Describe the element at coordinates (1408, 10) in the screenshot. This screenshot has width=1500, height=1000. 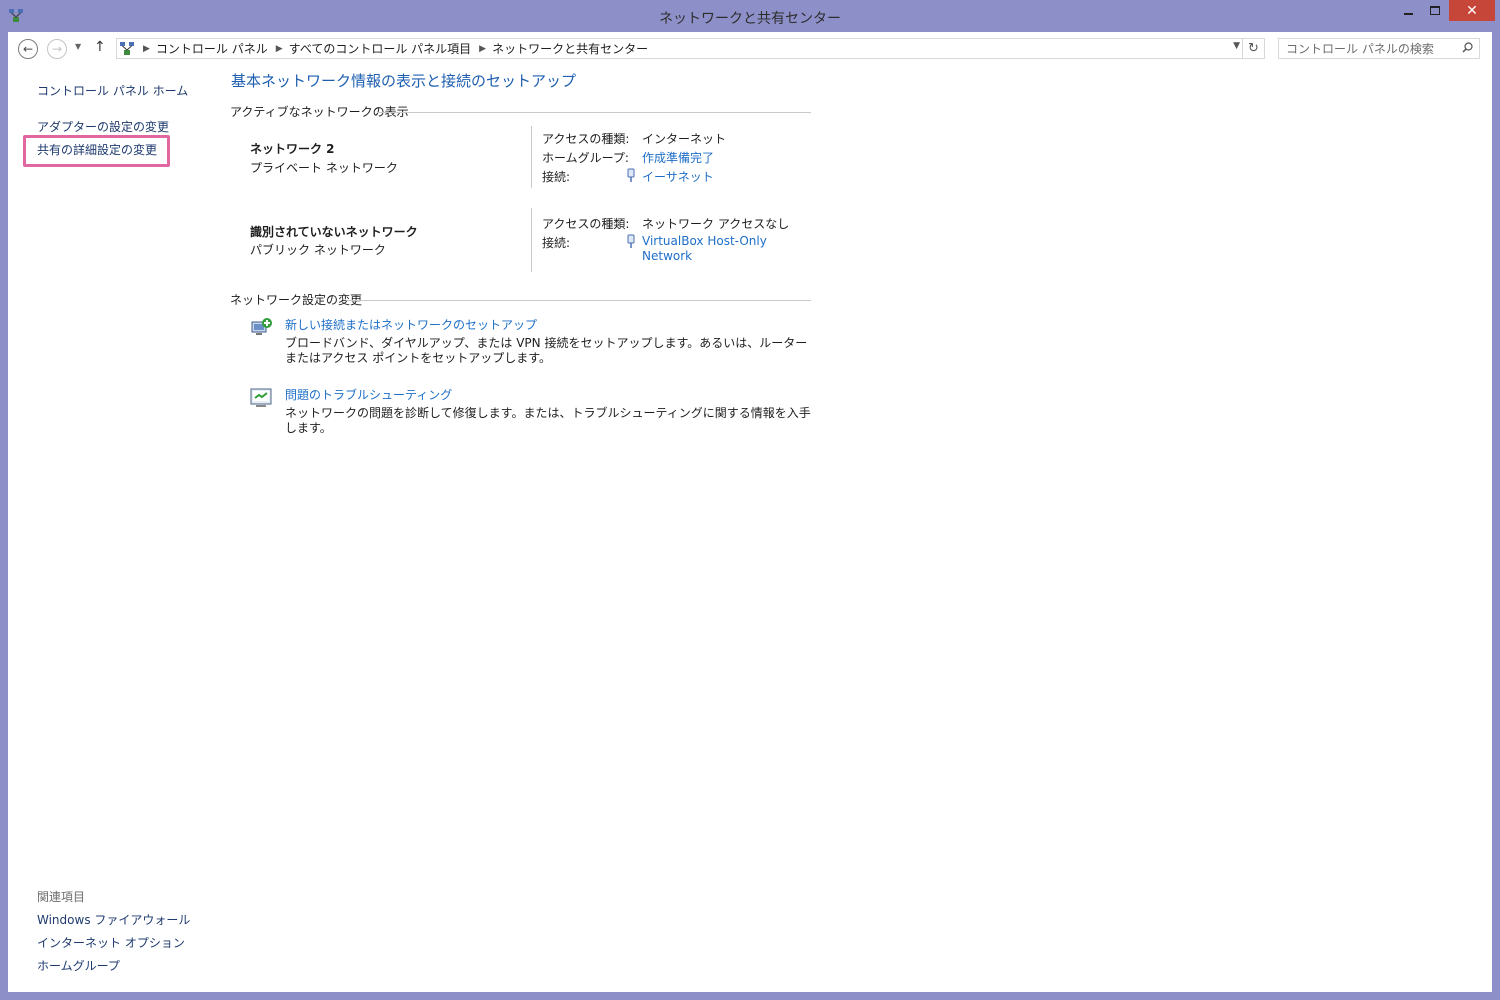
I see `minimize-button` at that location.